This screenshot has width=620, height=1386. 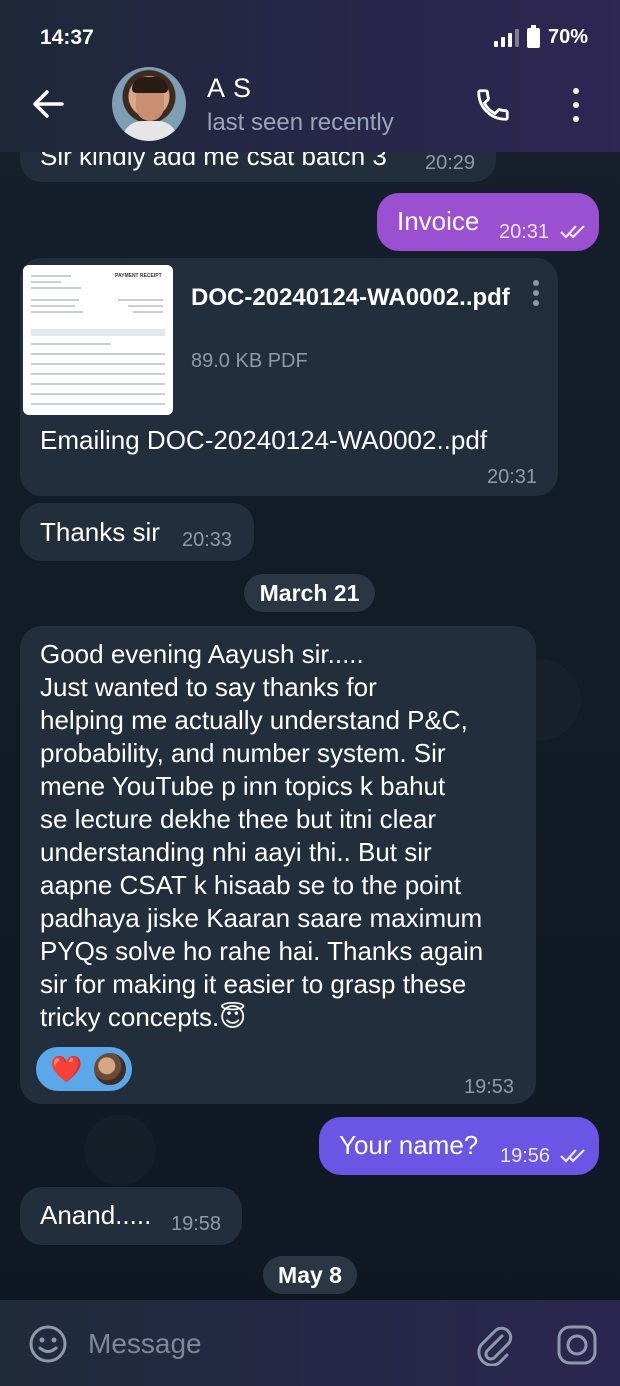 What do you see at coordinates (264, 440) in the screenshot?
I see `message-text: Emailing DOC-20240124-WA0002..pdf` at bounding box center [264, 440].